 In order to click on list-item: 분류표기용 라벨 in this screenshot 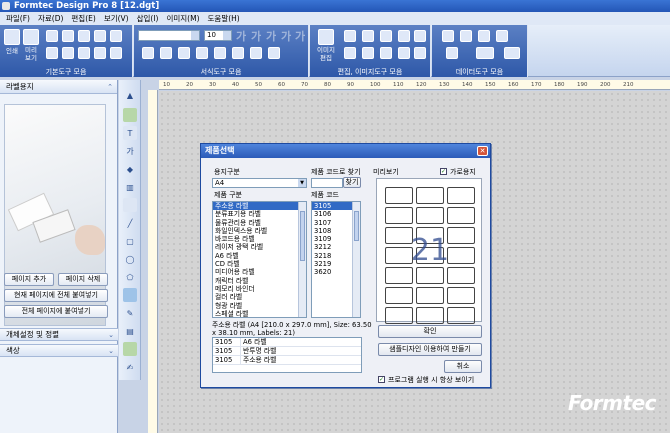, I will do `click(259, 214)`.